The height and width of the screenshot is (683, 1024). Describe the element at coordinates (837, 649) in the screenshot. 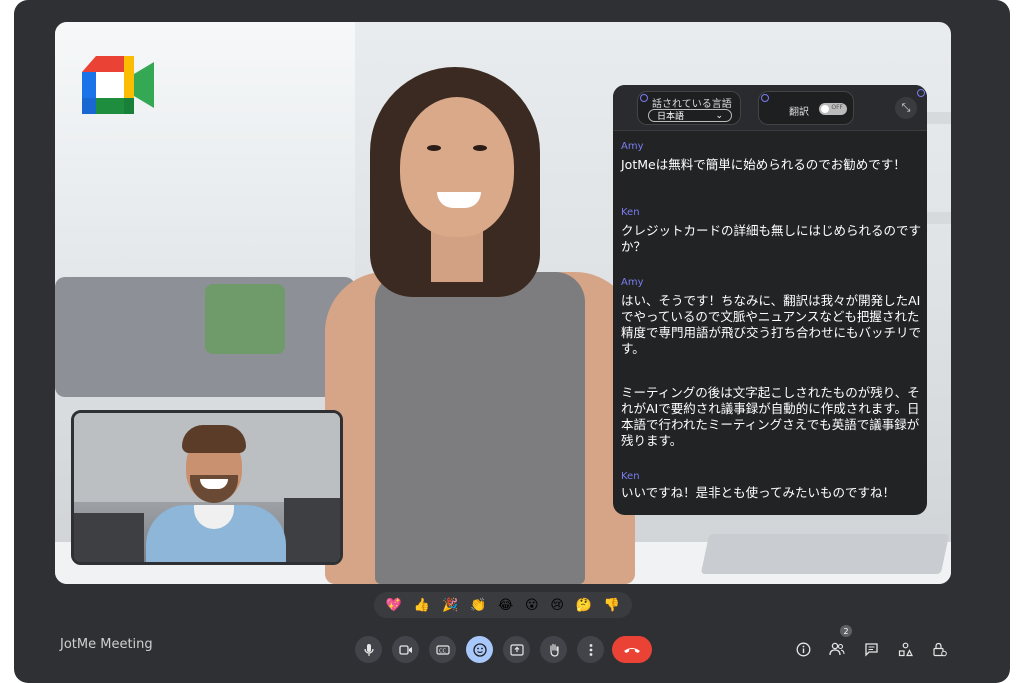

I see `people-icon` at that location.